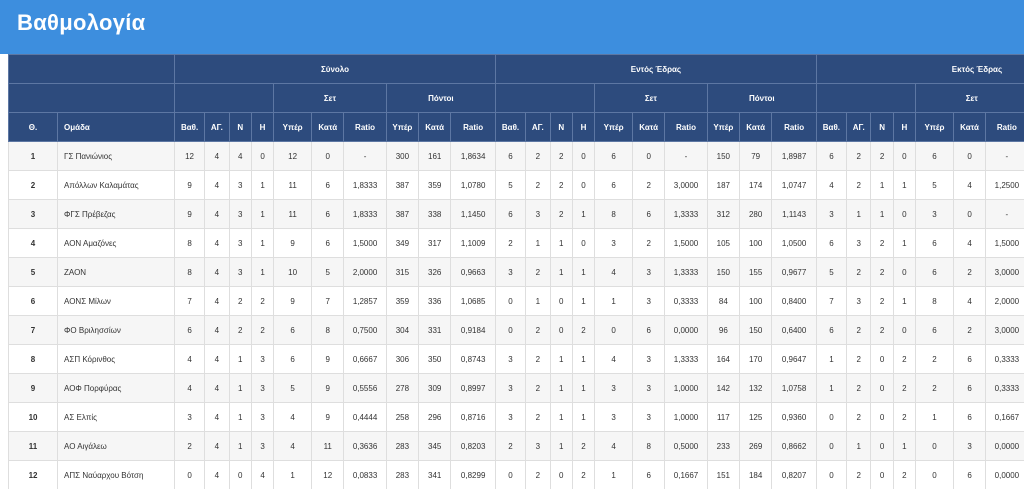 Image resolution: width=1024 pixels, height=489 pixels. What do you see at coordinates (473, 156) in the screenshot?
I see `total-points-ratio-cell: 1,8634` at bounding box center [473, 156].